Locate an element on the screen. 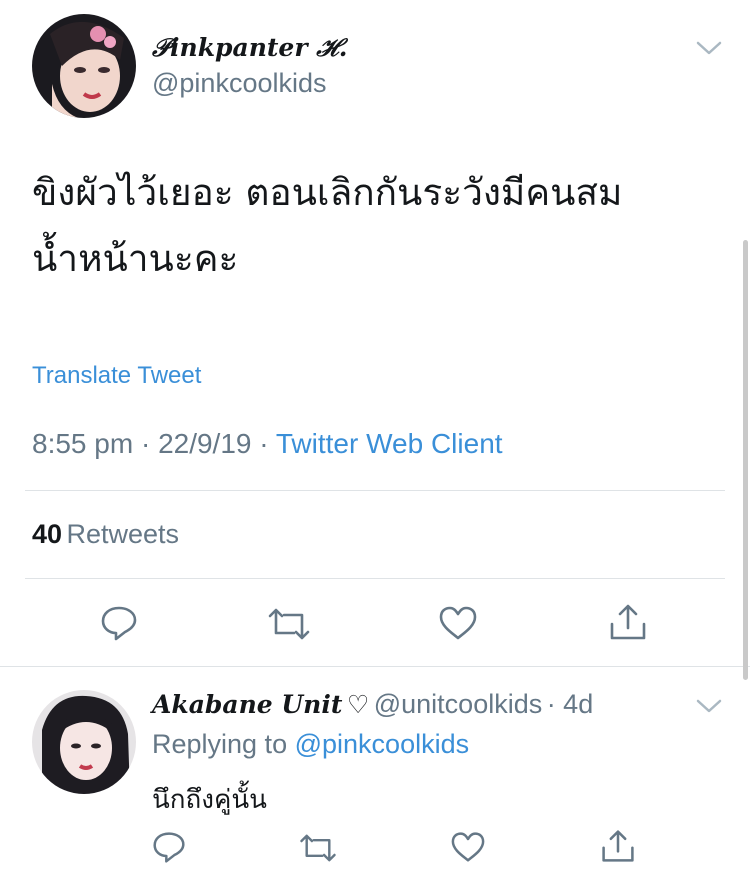 The image size is (750, 869). retweet-stats: 40 Retweets is located at coordinates (105, 534).